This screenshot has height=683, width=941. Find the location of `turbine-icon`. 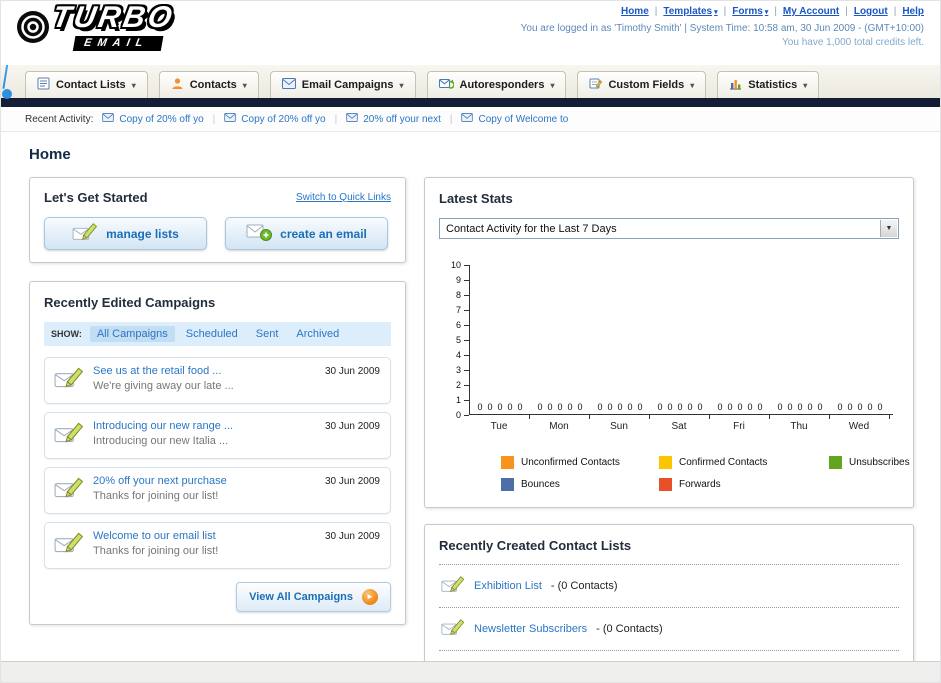

turbine-icon is located at coordinates (33, 29).